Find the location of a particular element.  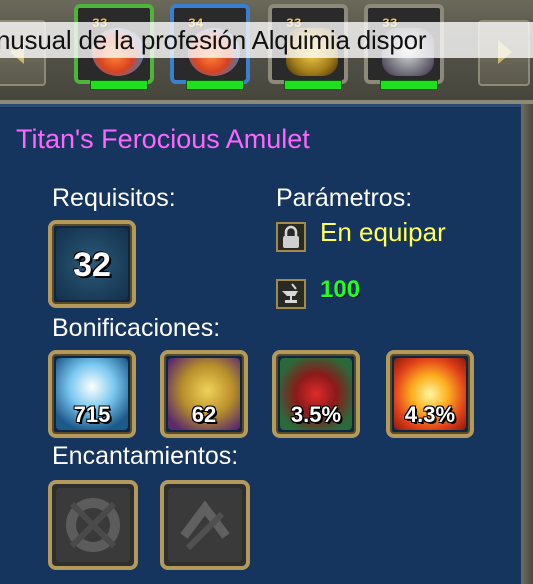

bonus-strength: 62 is located at coordinates (204, 394).